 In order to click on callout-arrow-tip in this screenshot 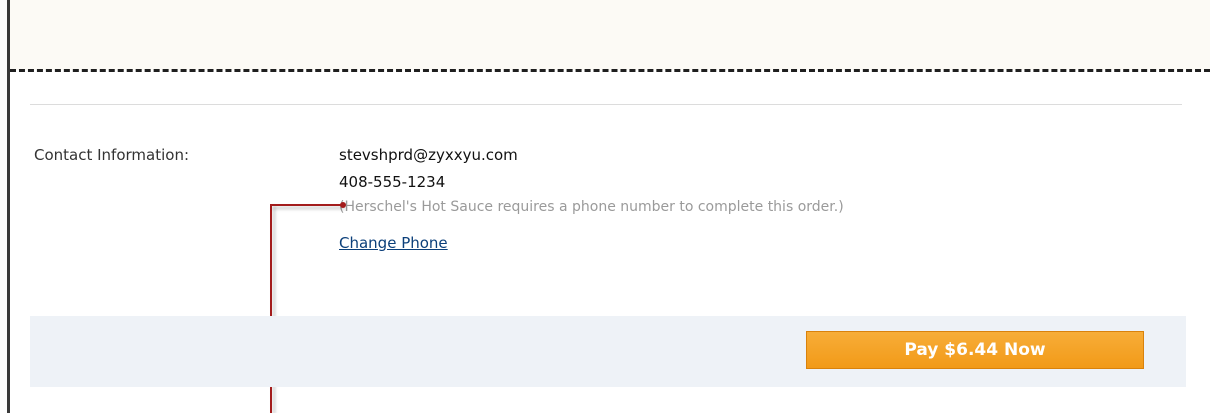, I will do `click(343, 205)`.